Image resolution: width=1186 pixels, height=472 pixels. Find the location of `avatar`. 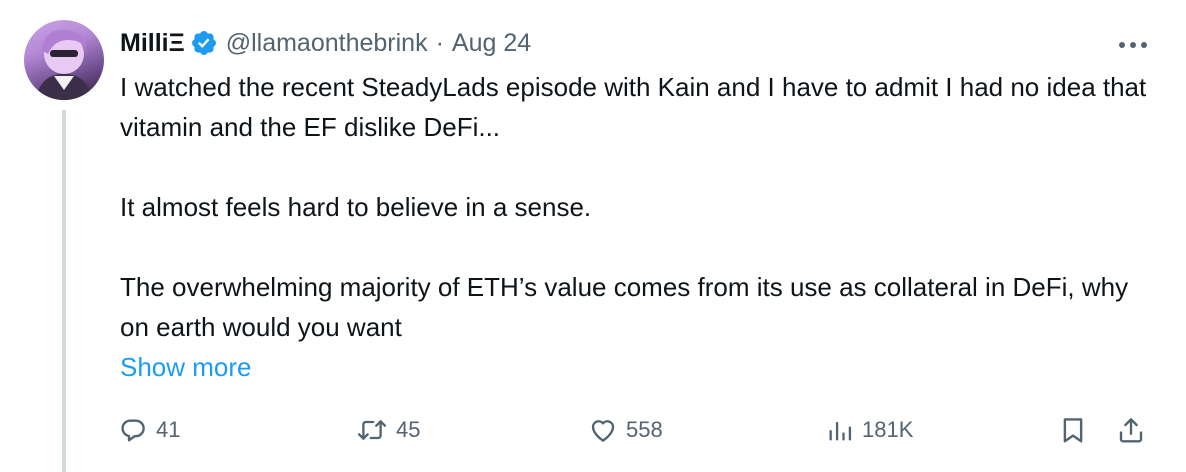

avatar is located at coordinates (64, 60).